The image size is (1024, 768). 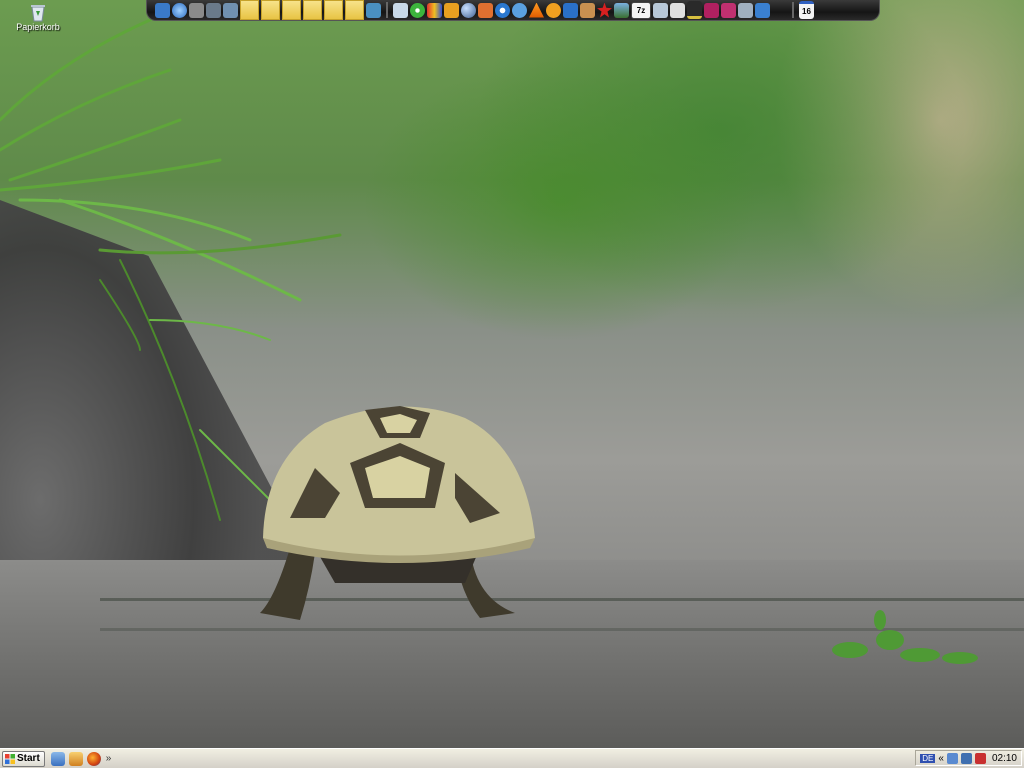 I want to click on system-tray: DE « 02:10, so click(x=968, y=758).